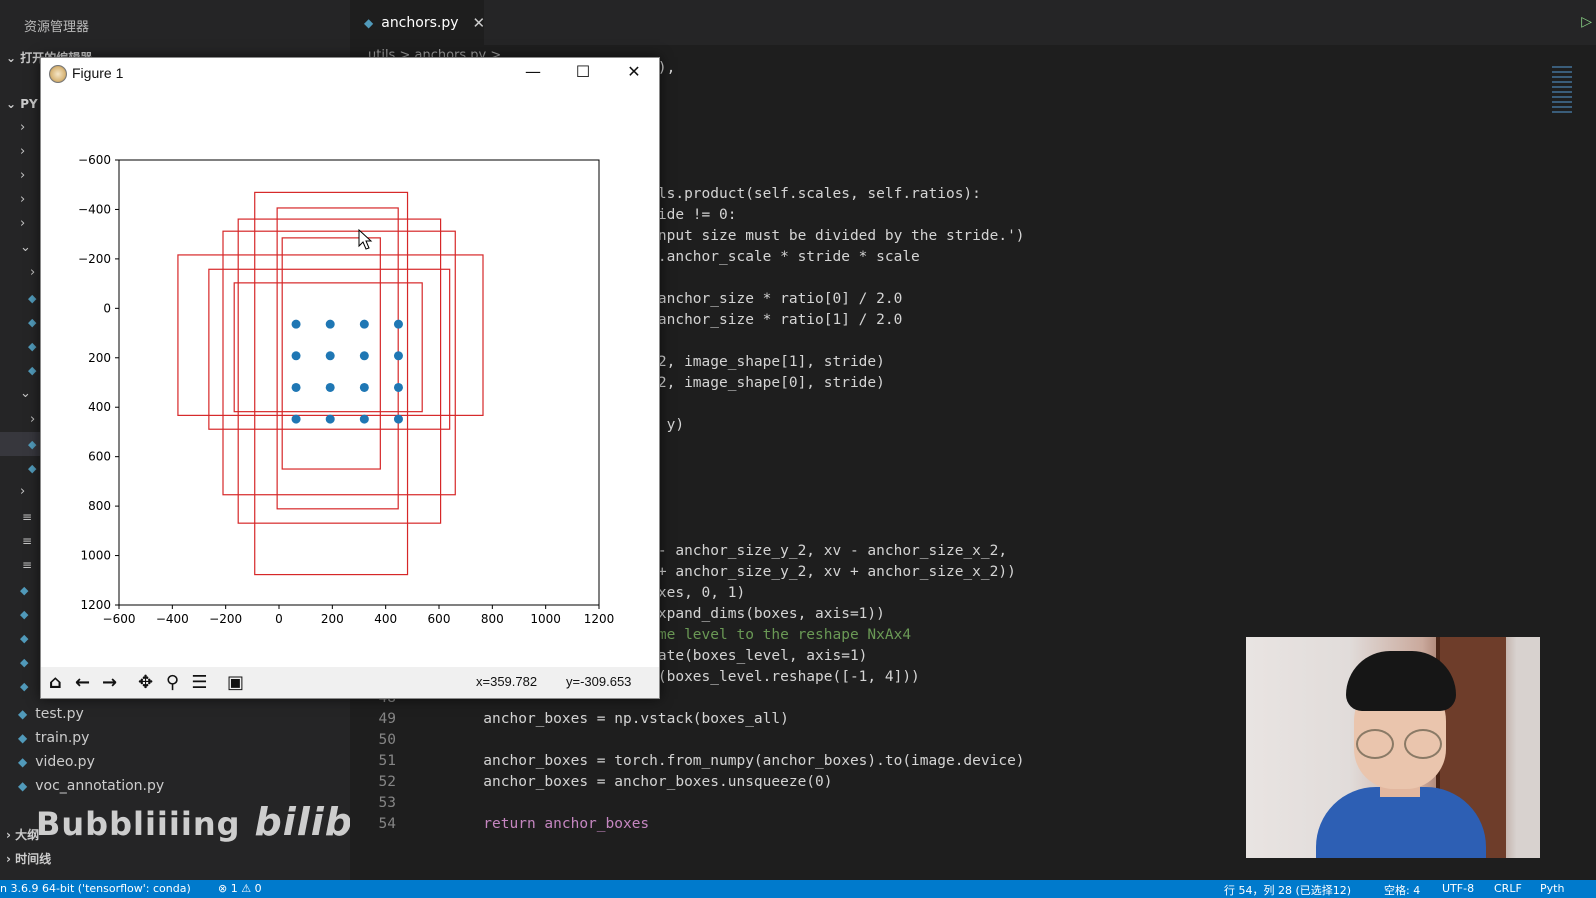 This screenshot has width=1596, height=898. Describe the element at coordinates (22, 834) in the screenshot. I see `outline-header: › 大纲` at that location.